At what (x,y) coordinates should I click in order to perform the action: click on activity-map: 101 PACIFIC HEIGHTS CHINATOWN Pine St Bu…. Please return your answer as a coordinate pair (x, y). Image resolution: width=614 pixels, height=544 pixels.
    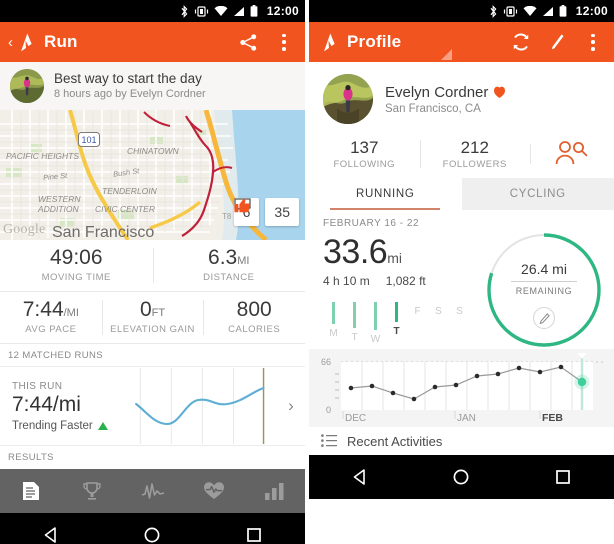
    Looking at the image, I should click on (152, 175).